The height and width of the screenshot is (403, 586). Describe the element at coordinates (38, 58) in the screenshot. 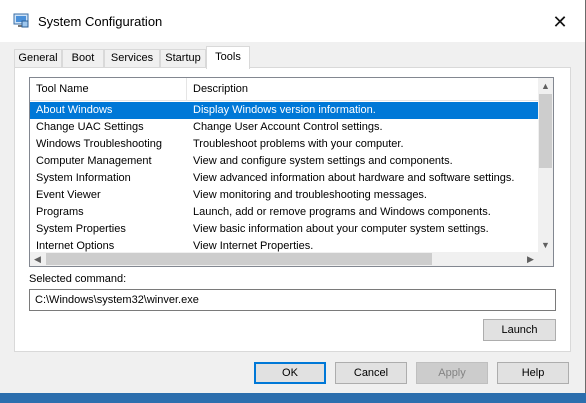

I see `tab-general: General` at that location.